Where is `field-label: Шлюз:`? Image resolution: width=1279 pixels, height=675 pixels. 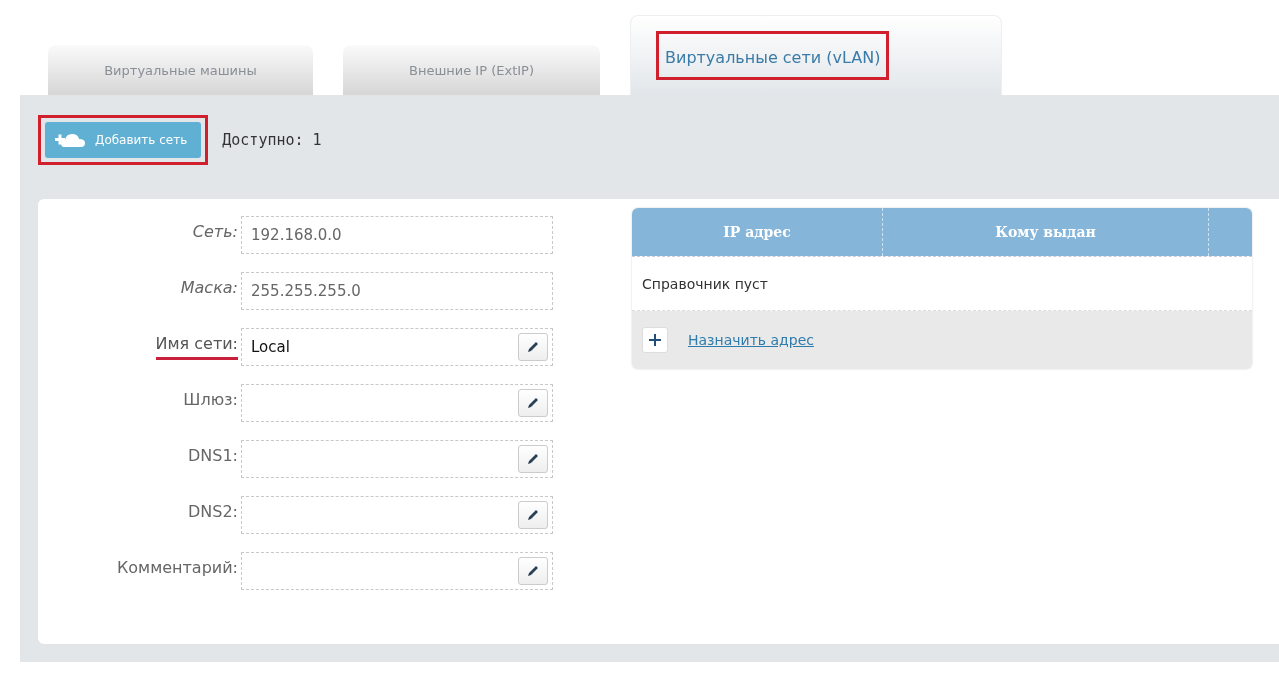
field-label: Шлюз: is located at coordinates (210, 400).